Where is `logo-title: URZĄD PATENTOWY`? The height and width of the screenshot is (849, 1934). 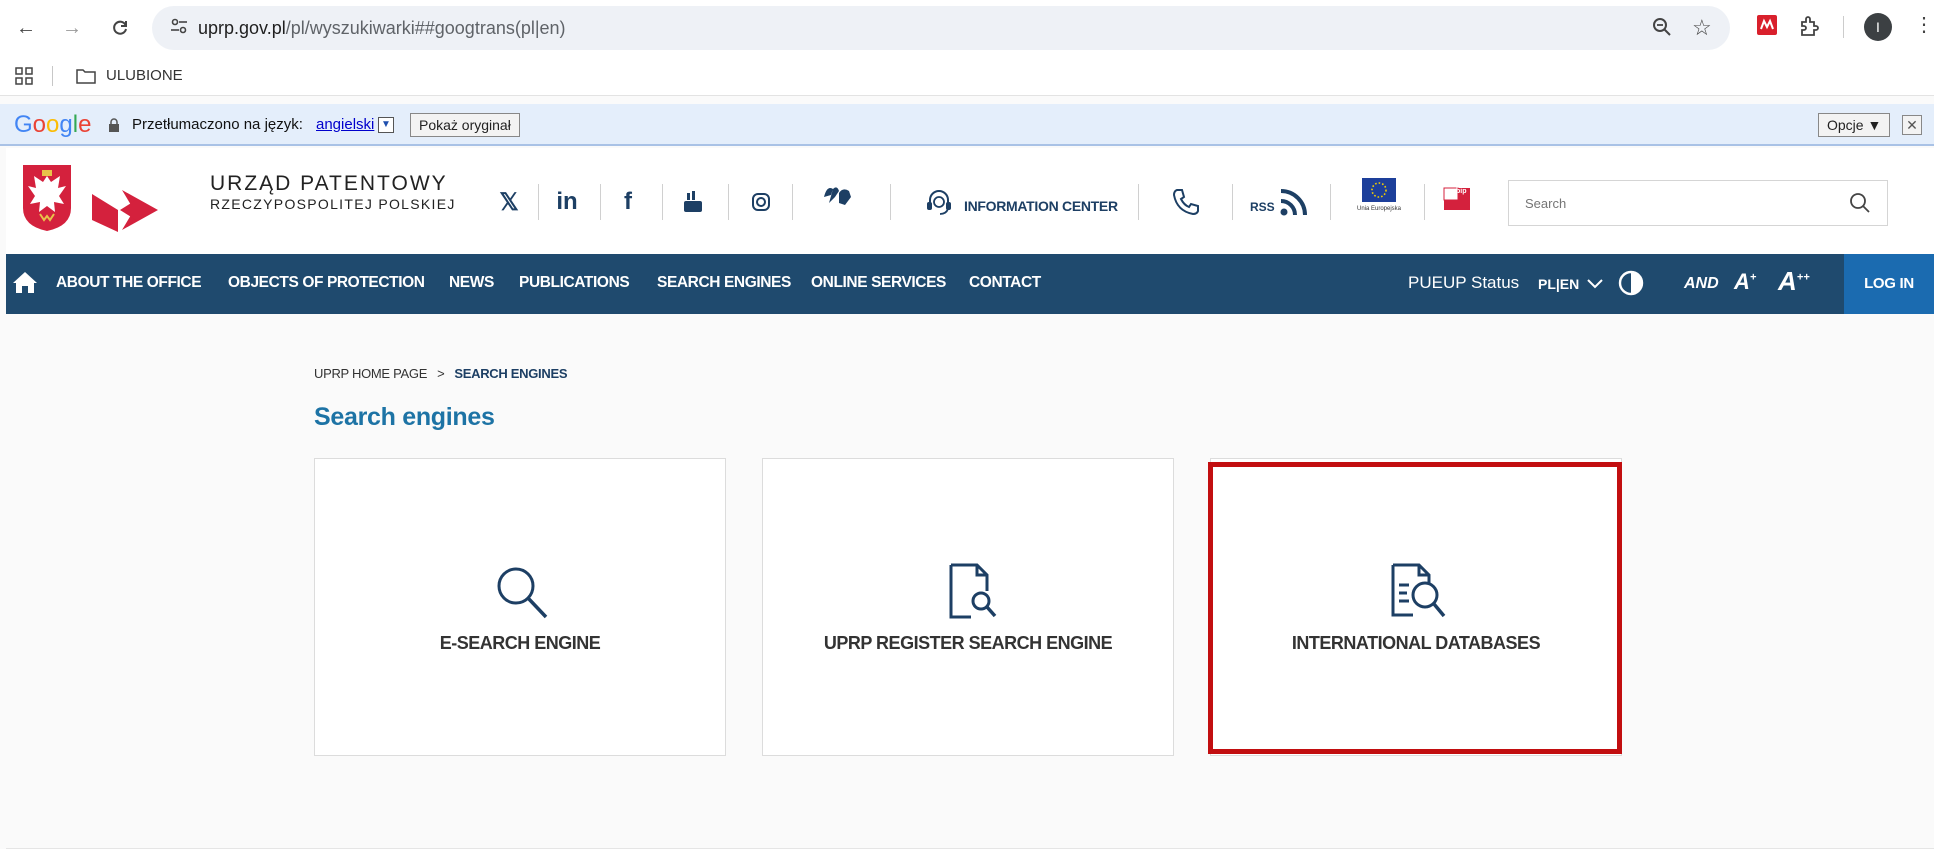 logo-title: URZĄD PATENTOWY is located at coordinates (329, 183).